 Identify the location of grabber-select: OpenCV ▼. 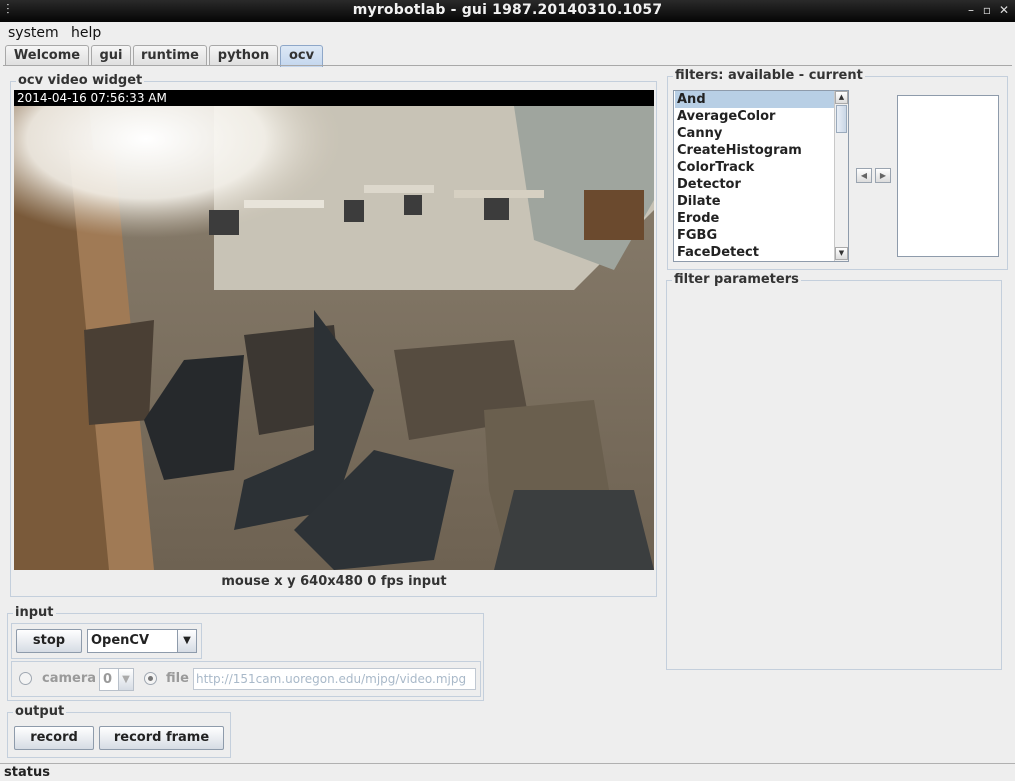
(142, 641).